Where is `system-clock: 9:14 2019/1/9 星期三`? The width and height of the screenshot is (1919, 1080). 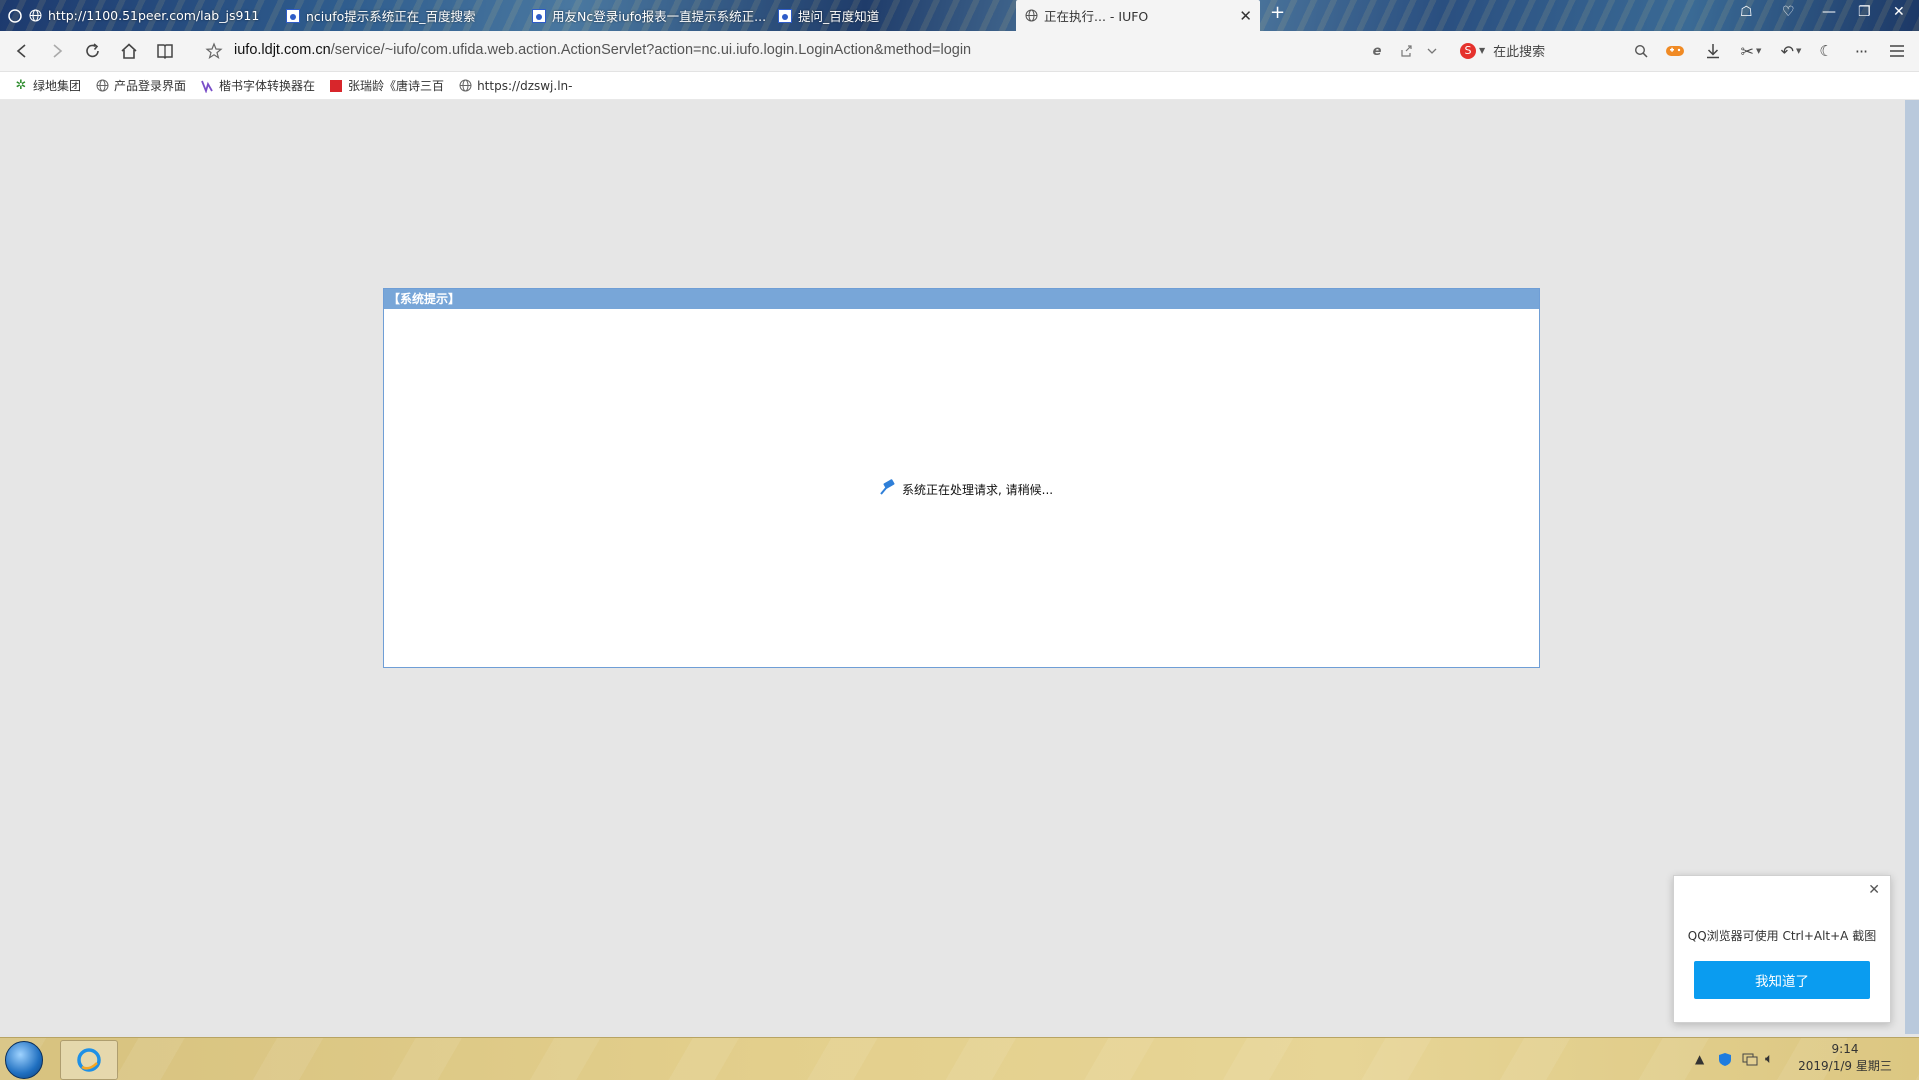
system-clock: 9:14 2019/1/9 星期三 is located at coordinates (1845, 1058).